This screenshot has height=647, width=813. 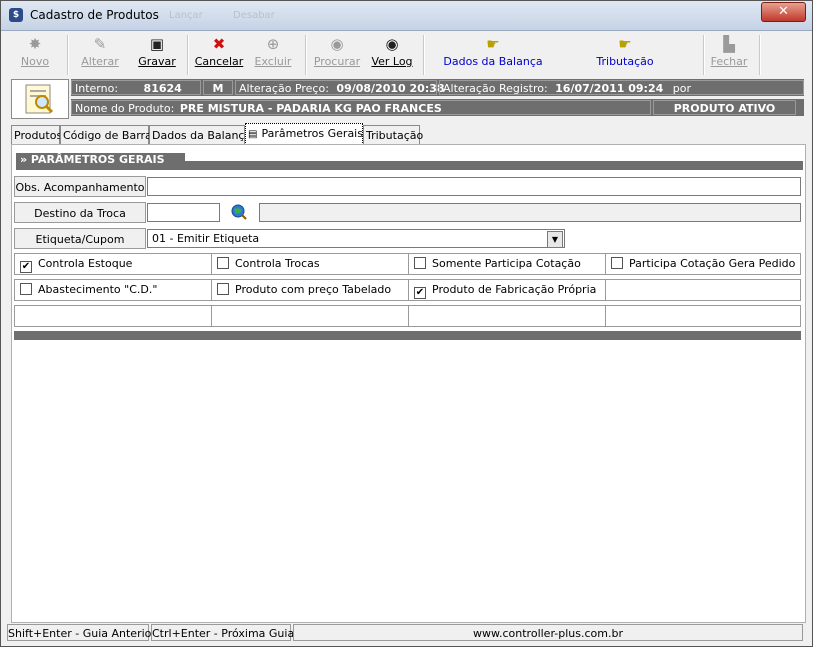 I want to click on website-label: www.controller-plus.com.br, so click(x=548, y=632).